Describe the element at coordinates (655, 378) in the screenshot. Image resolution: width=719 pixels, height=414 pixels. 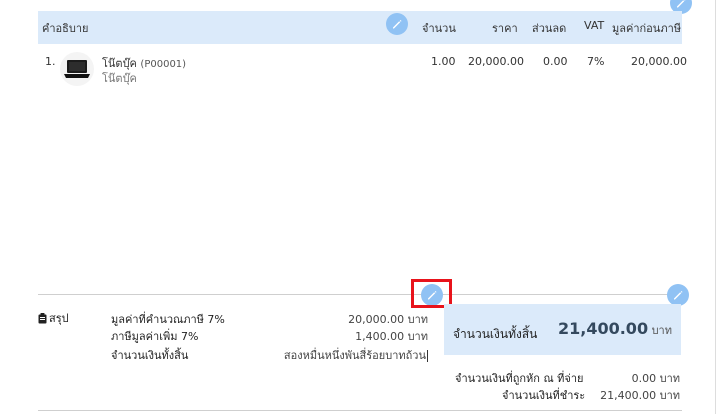
I see `withheld-value: 0.00 บาท` at that location.